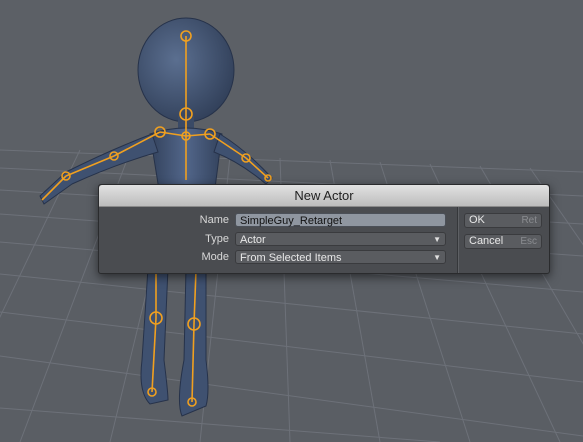 Image resolution: width=583 pixels, height=442 pixels. I want to click on name-label: Name, so click(214, 220).